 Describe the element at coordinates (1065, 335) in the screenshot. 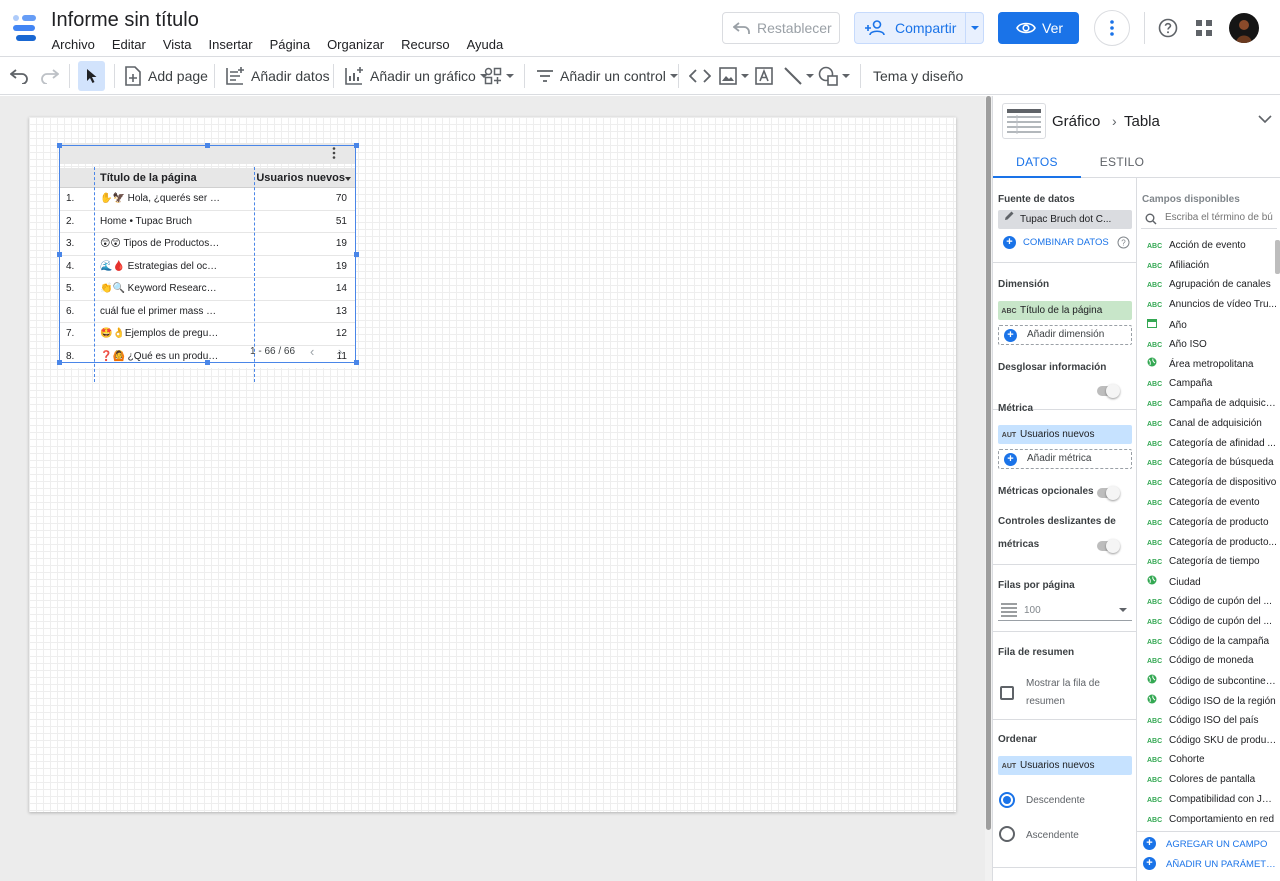

I see `add-dimension-button: + Añadir dimensión` at that location.